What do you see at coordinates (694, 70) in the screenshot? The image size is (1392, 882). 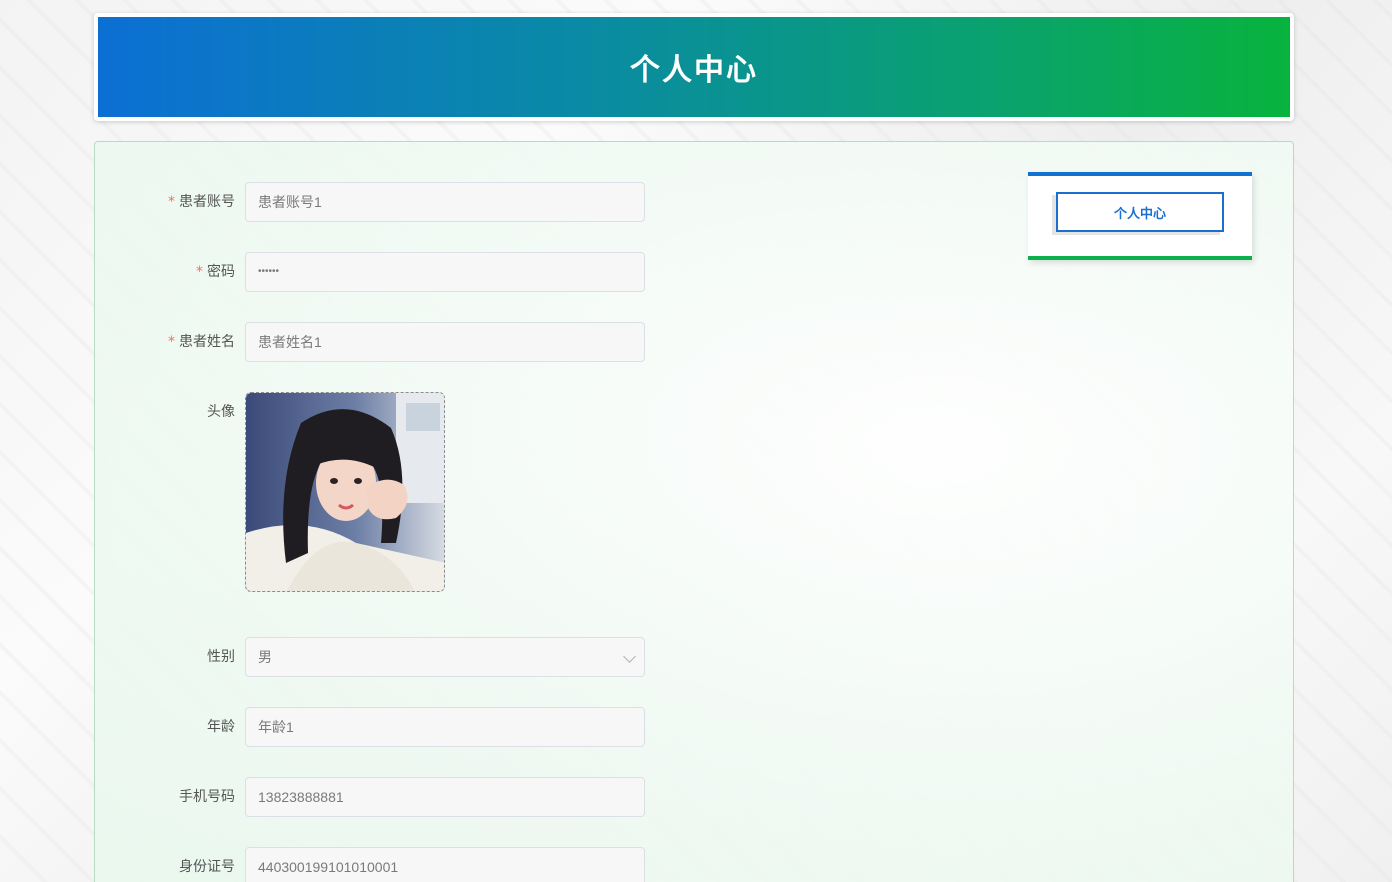 I see `page-title: 个人中心` at bounding box center [694, 70].